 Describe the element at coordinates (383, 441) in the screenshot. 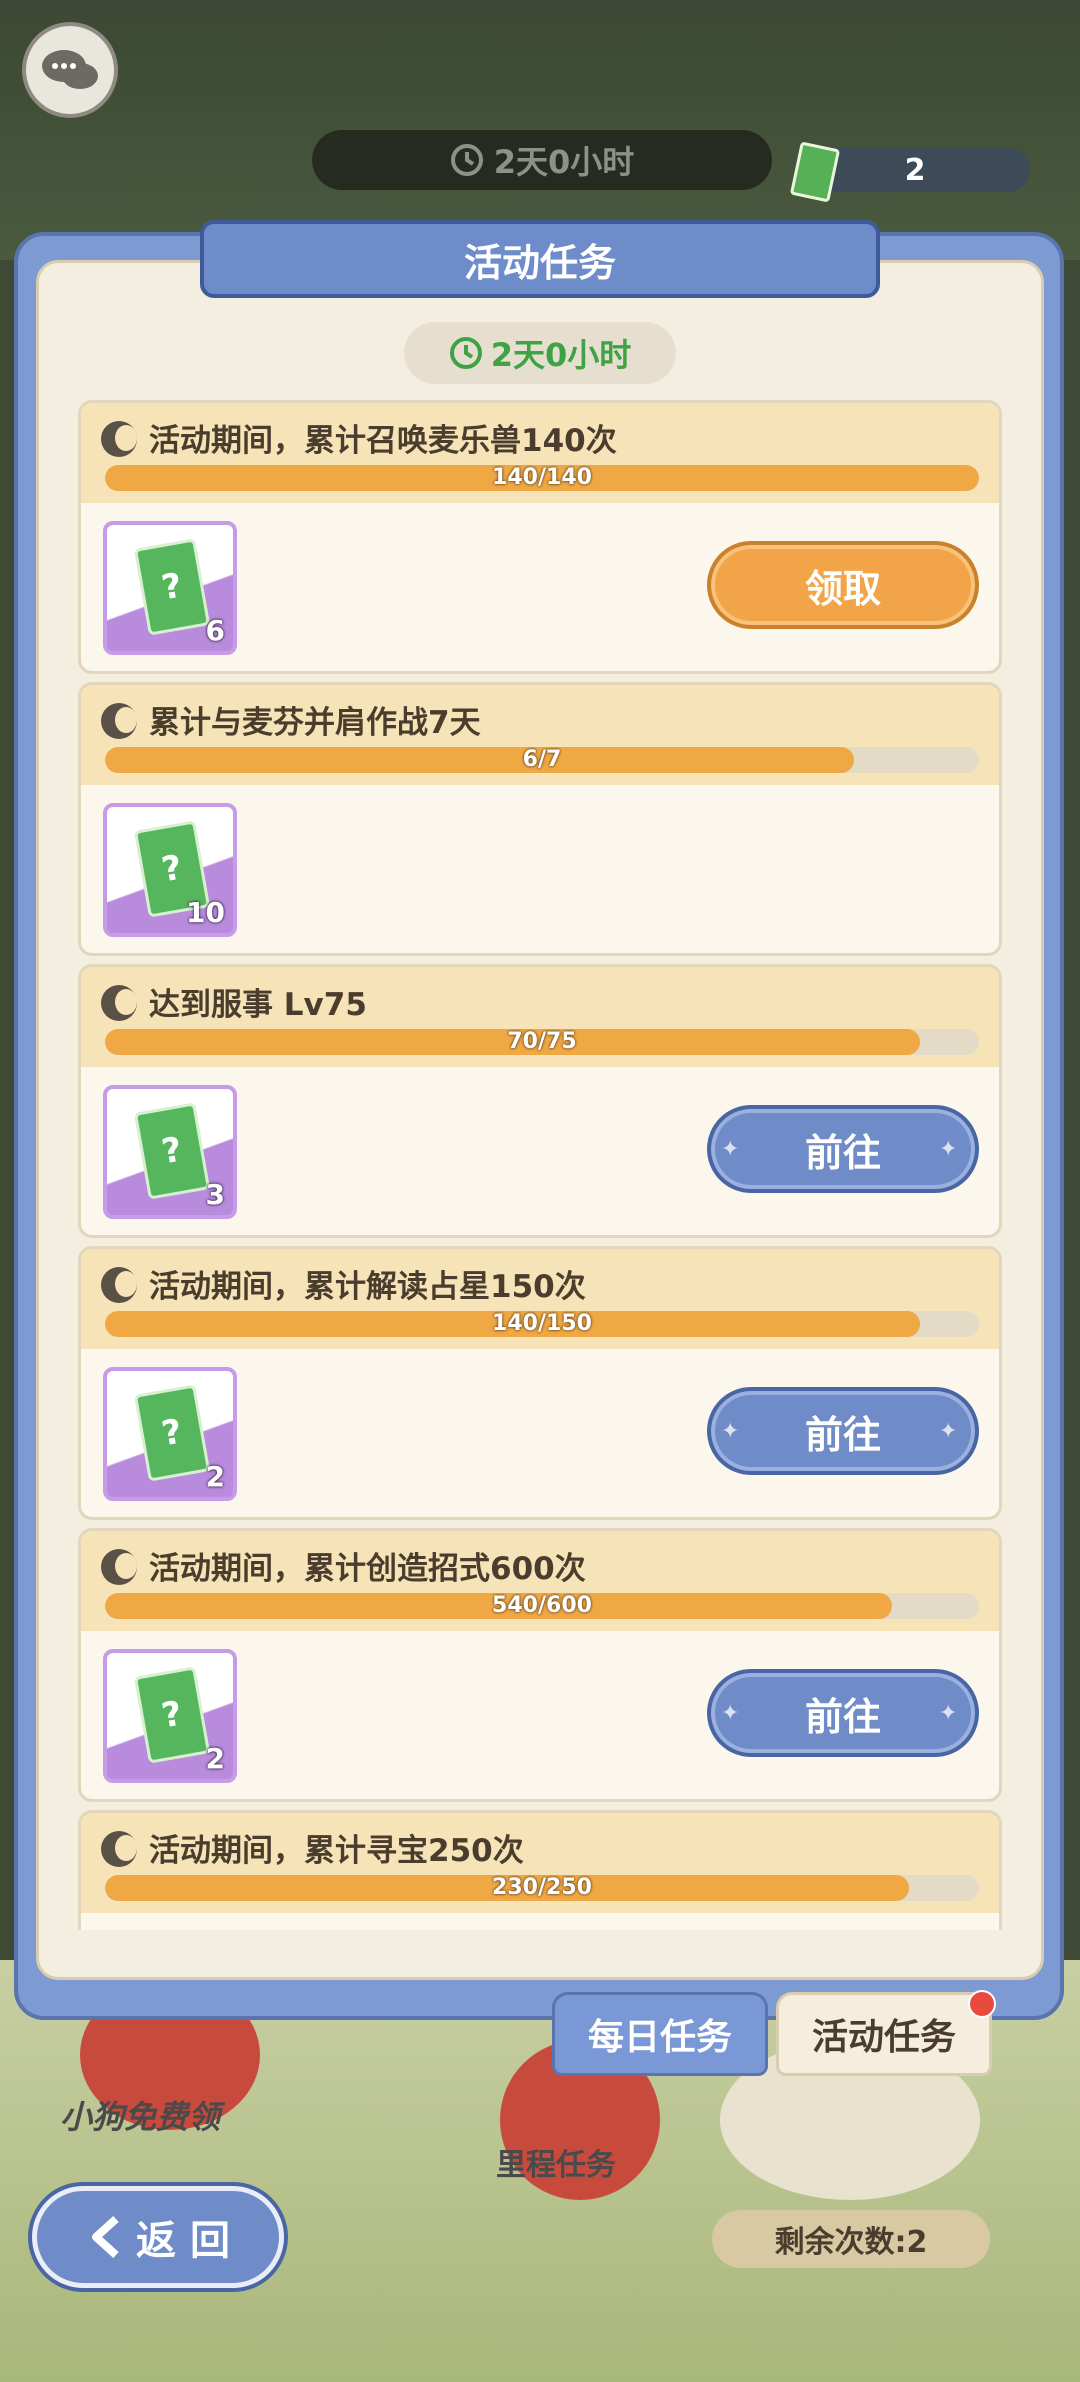

I see `quest-title: 活动期间，累计召唤麦乐兽140次` at that location.